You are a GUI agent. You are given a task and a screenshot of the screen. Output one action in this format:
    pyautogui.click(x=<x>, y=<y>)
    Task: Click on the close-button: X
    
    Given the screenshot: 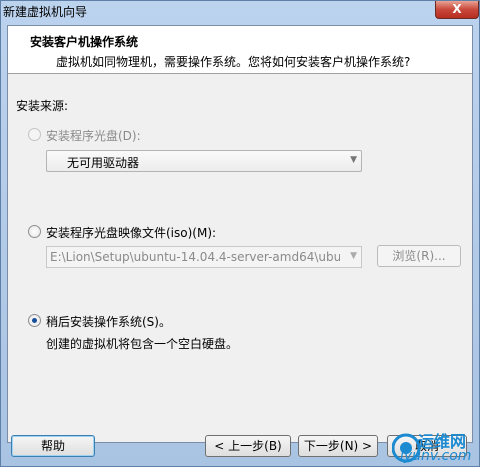 What is the action you would take?
    pyautogui.click(x=457, y=10)
    